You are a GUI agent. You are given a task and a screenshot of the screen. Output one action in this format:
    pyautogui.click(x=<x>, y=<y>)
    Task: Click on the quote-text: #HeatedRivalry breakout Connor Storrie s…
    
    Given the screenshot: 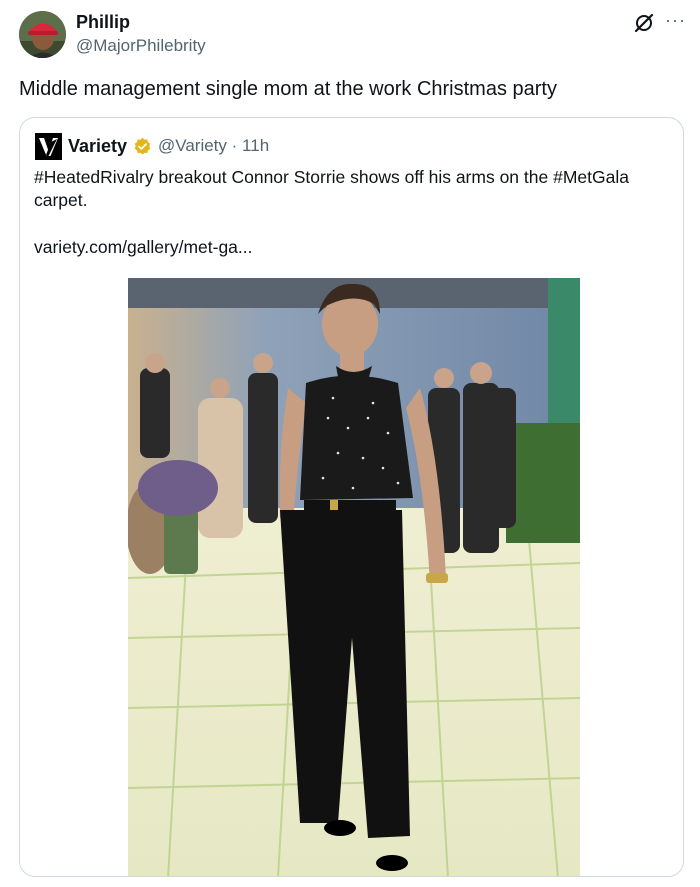 What is the action you would take?
    pyautogui.click(x=331, y=188)
    